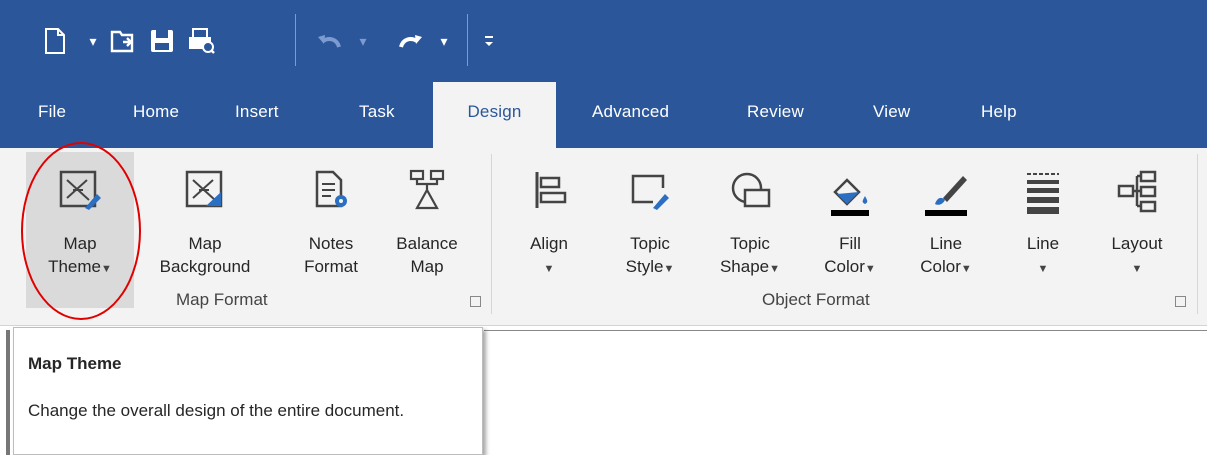 Image resolution: width=1207 pixels, height=455 pixels. What do you see at coordinates (551, 190) in the screenshot?
I see `align-icon` at bounding box center [551, 190].